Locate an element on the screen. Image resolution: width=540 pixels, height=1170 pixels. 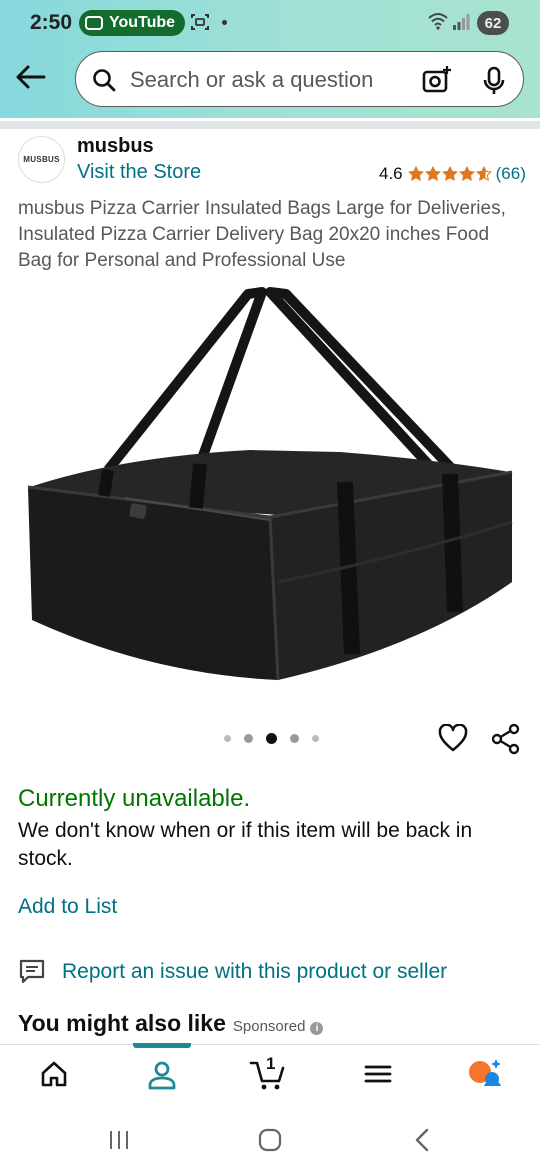
notification-app-label: YouTube is located at coordinates (142, 22).